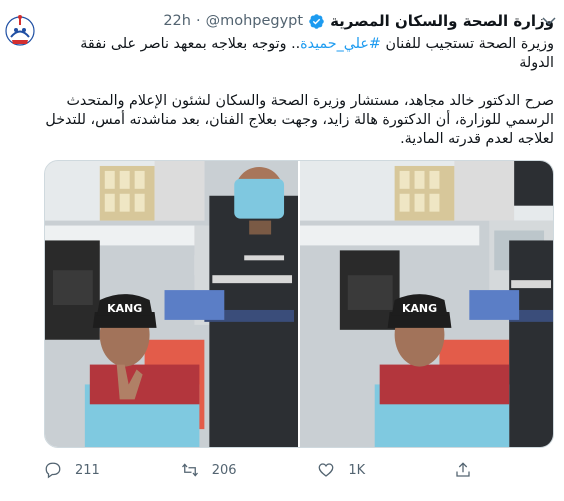 The image size is (564, 501). What do you see at coordinates (326, 470) in the screenshot?
I see `heart-icon` at bounding box center [326, 470].